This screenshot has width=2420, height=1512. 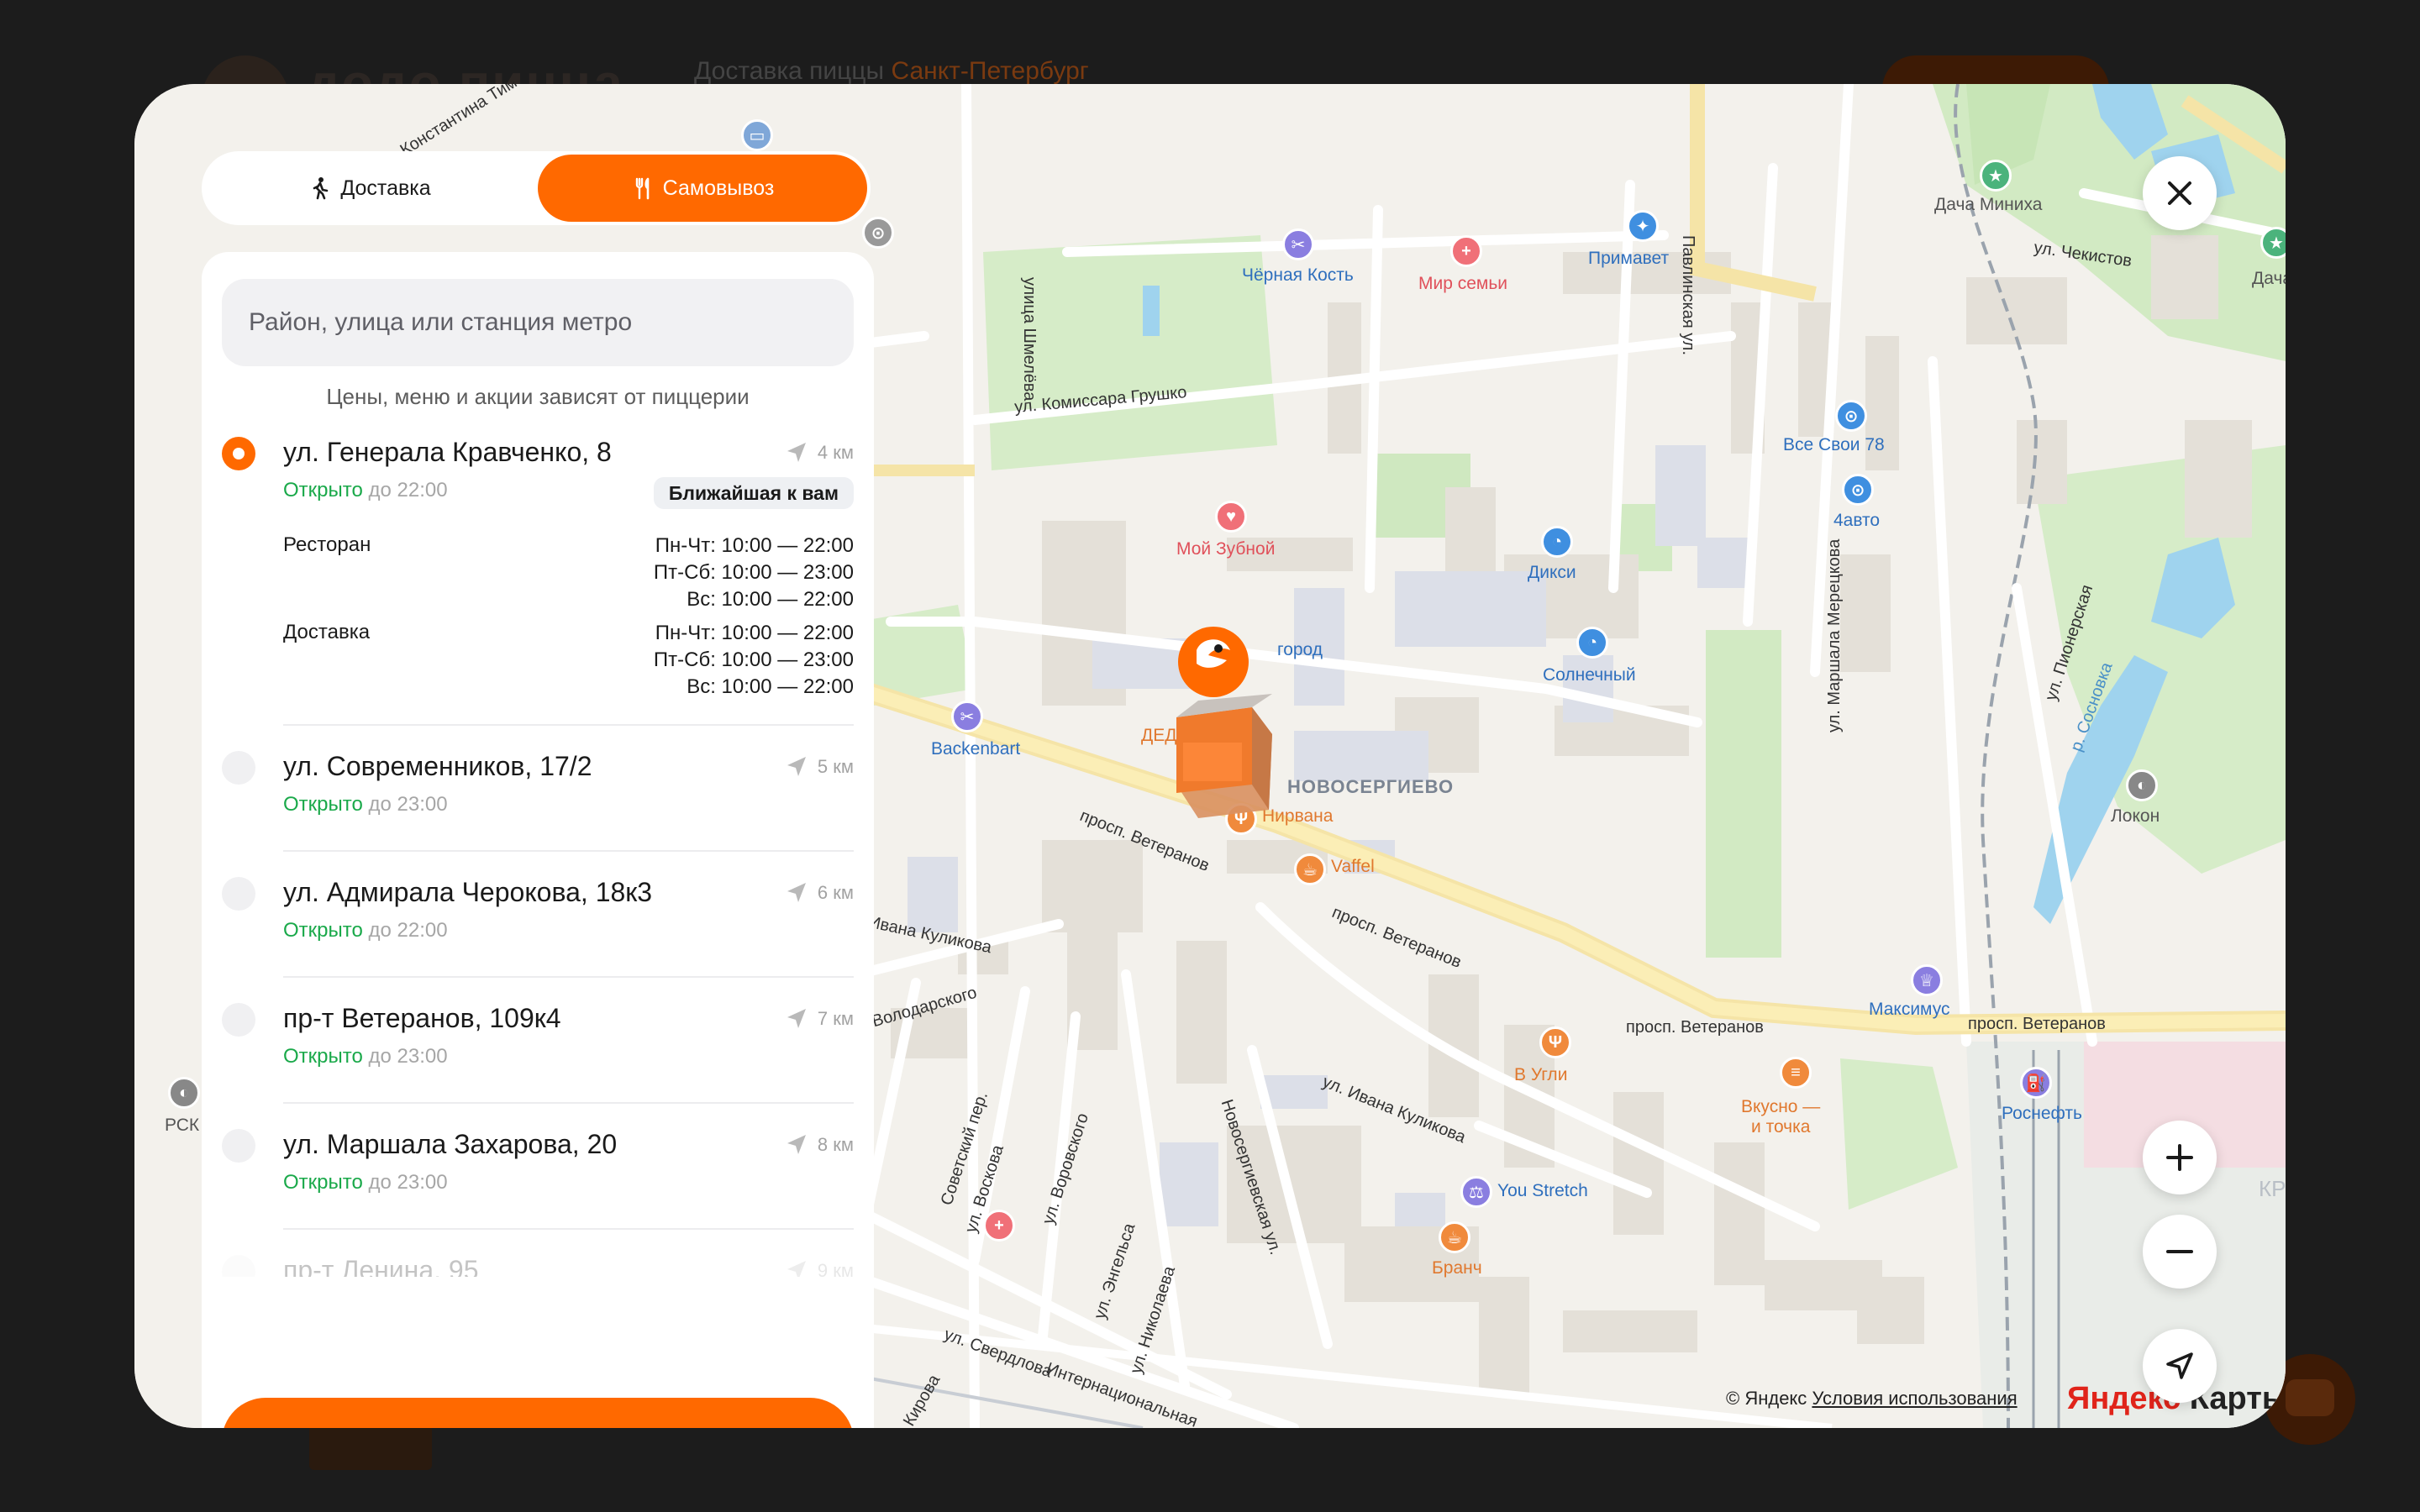 I want to click on poi-label: Дикси, so click(x=1552, y=573).